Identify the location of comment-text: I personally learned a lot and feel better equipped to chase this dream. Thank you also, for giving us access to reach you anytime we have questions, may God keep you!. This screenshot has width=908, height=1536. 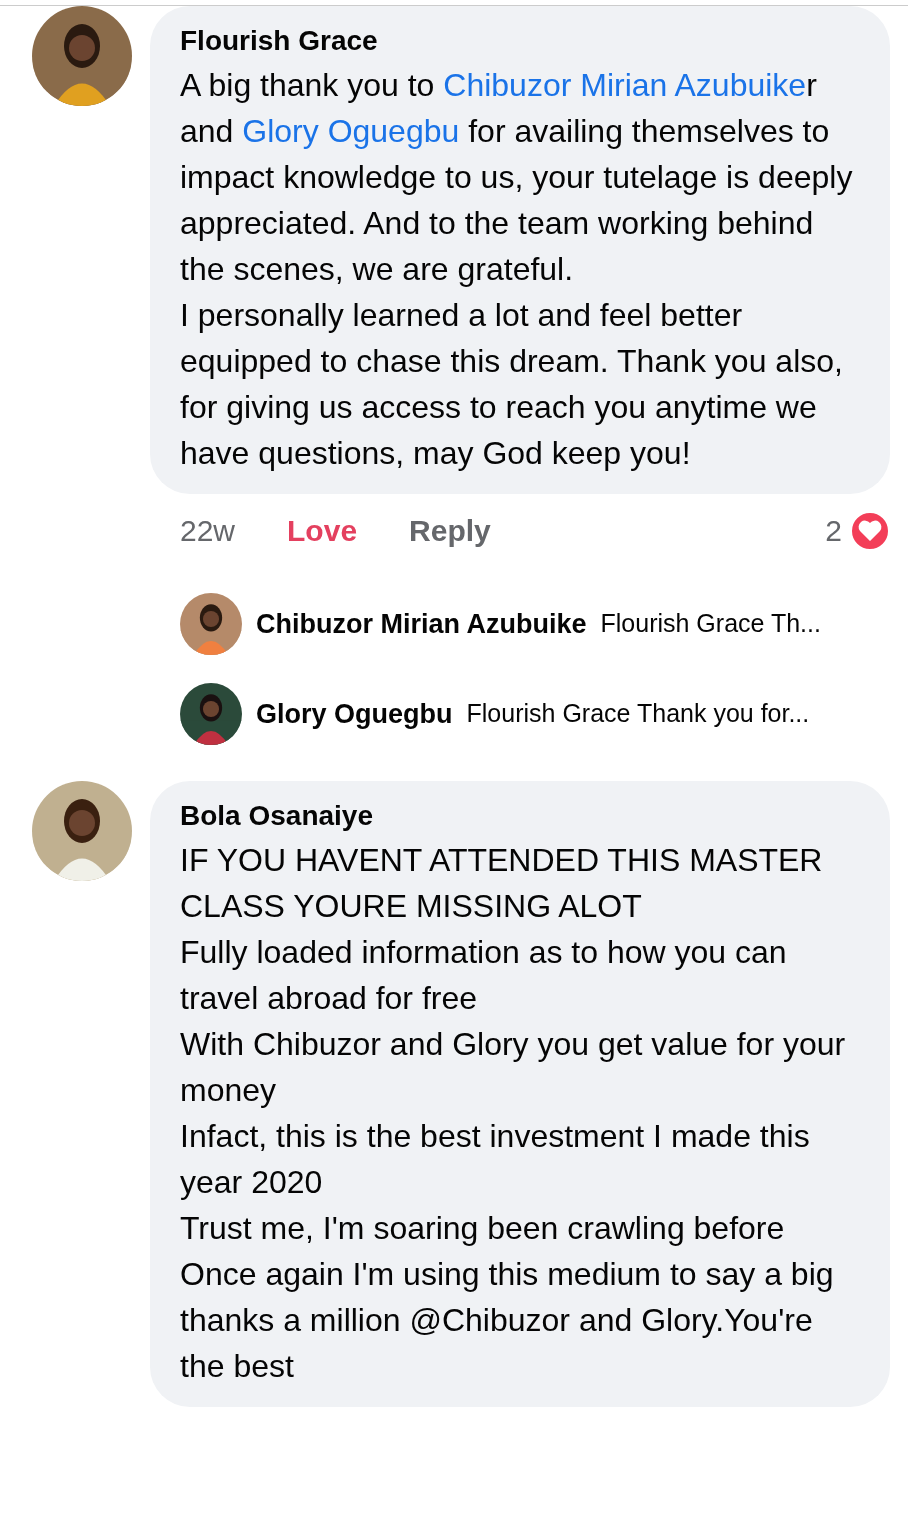
(512, 384).